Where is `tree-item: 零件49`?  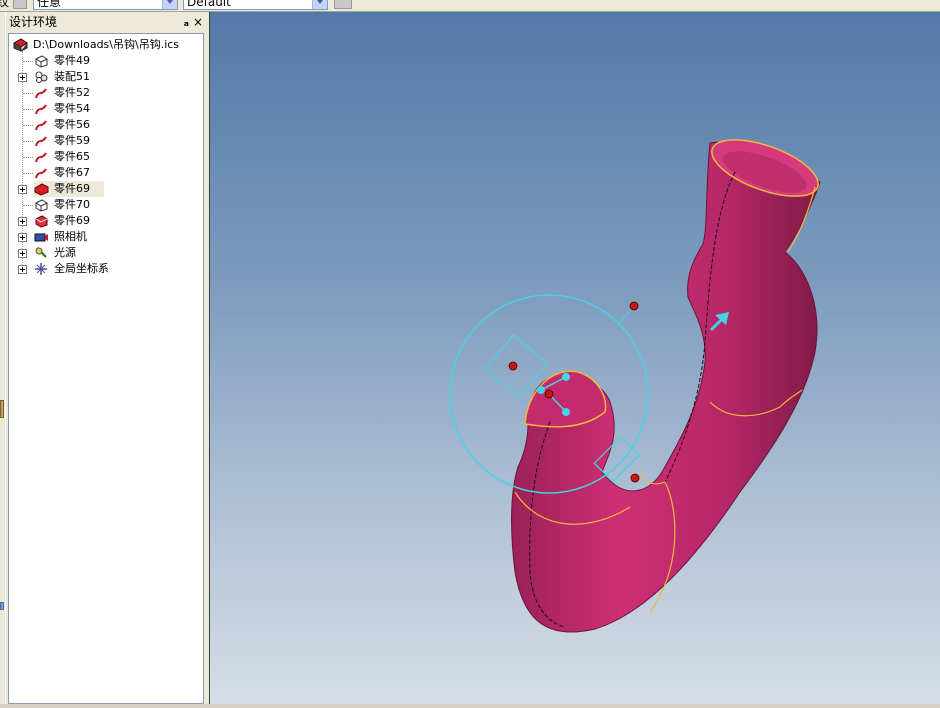 tree-item: 零件49 is located at coordinates (124, 61).